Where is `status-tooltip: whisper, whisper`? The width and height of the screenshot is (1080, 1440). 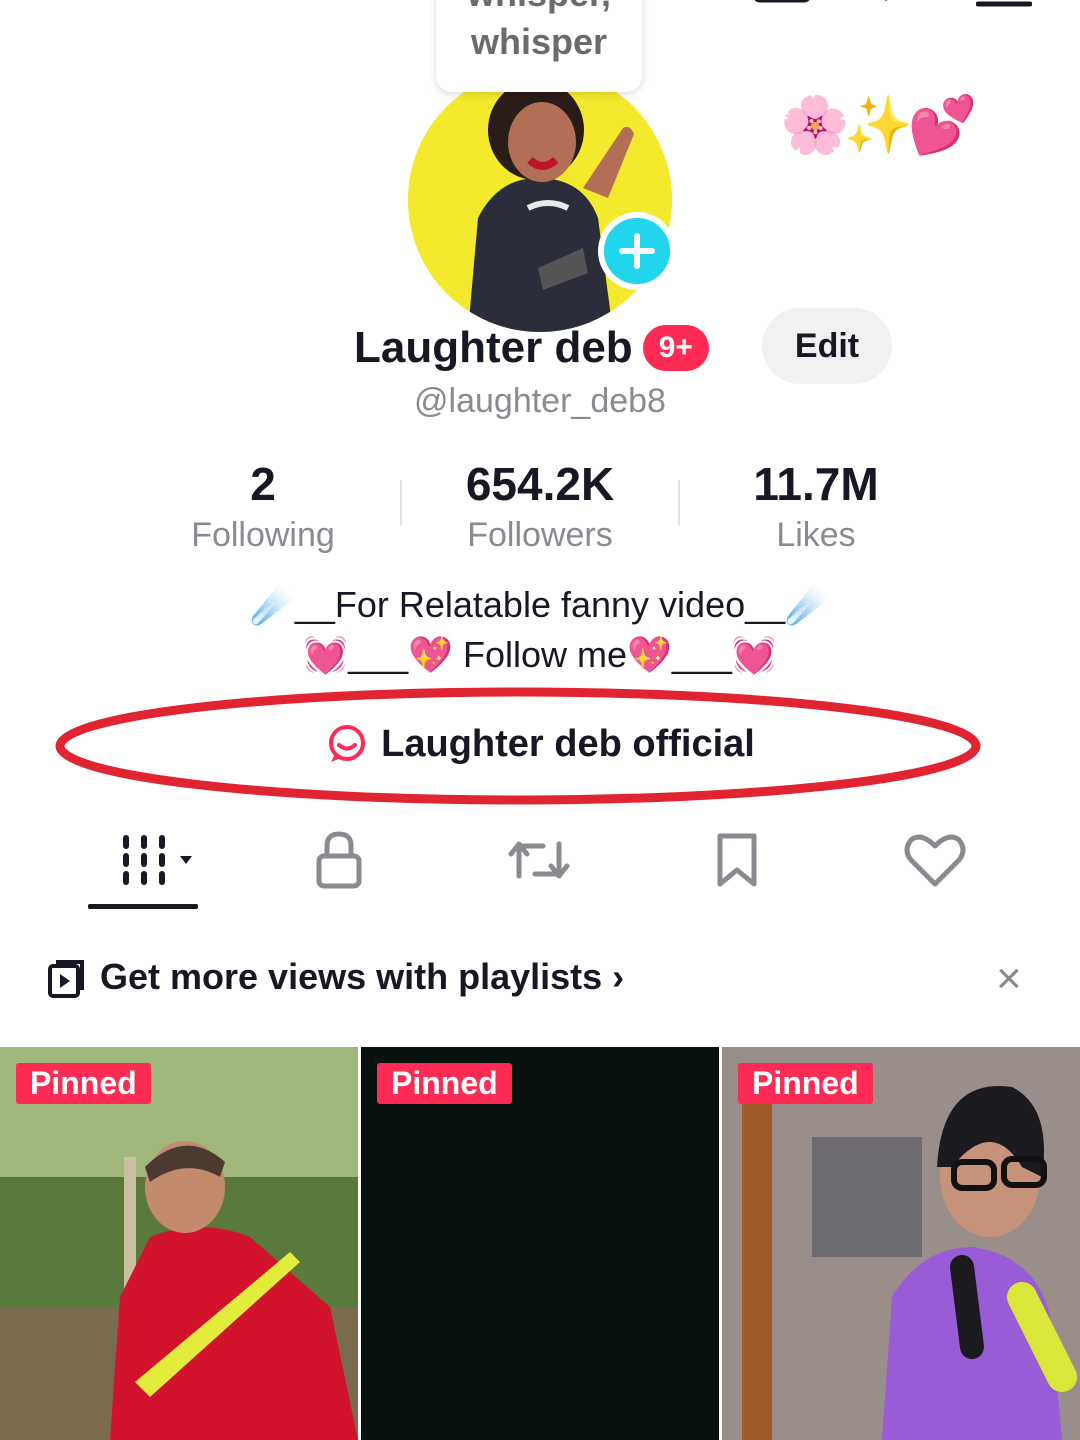 status-tooltip: whisper, whisper is located at coordinates (539, 46).